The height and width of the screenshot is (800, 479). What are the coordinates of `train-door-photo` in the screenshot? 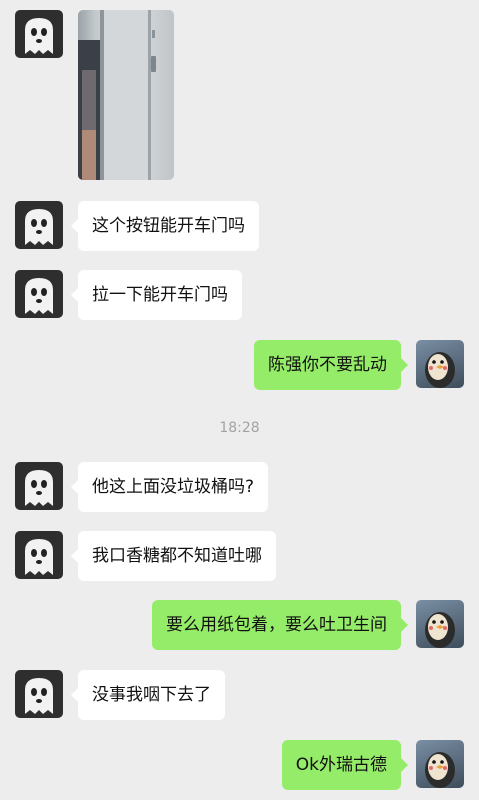 It's located at (126, 95).